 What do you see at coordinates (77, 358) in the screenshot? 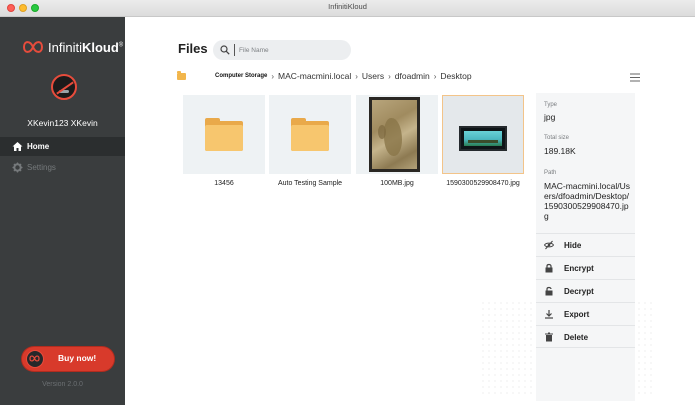
I see `buy-now-label: Buy now!` at bounding box center [77, 358].